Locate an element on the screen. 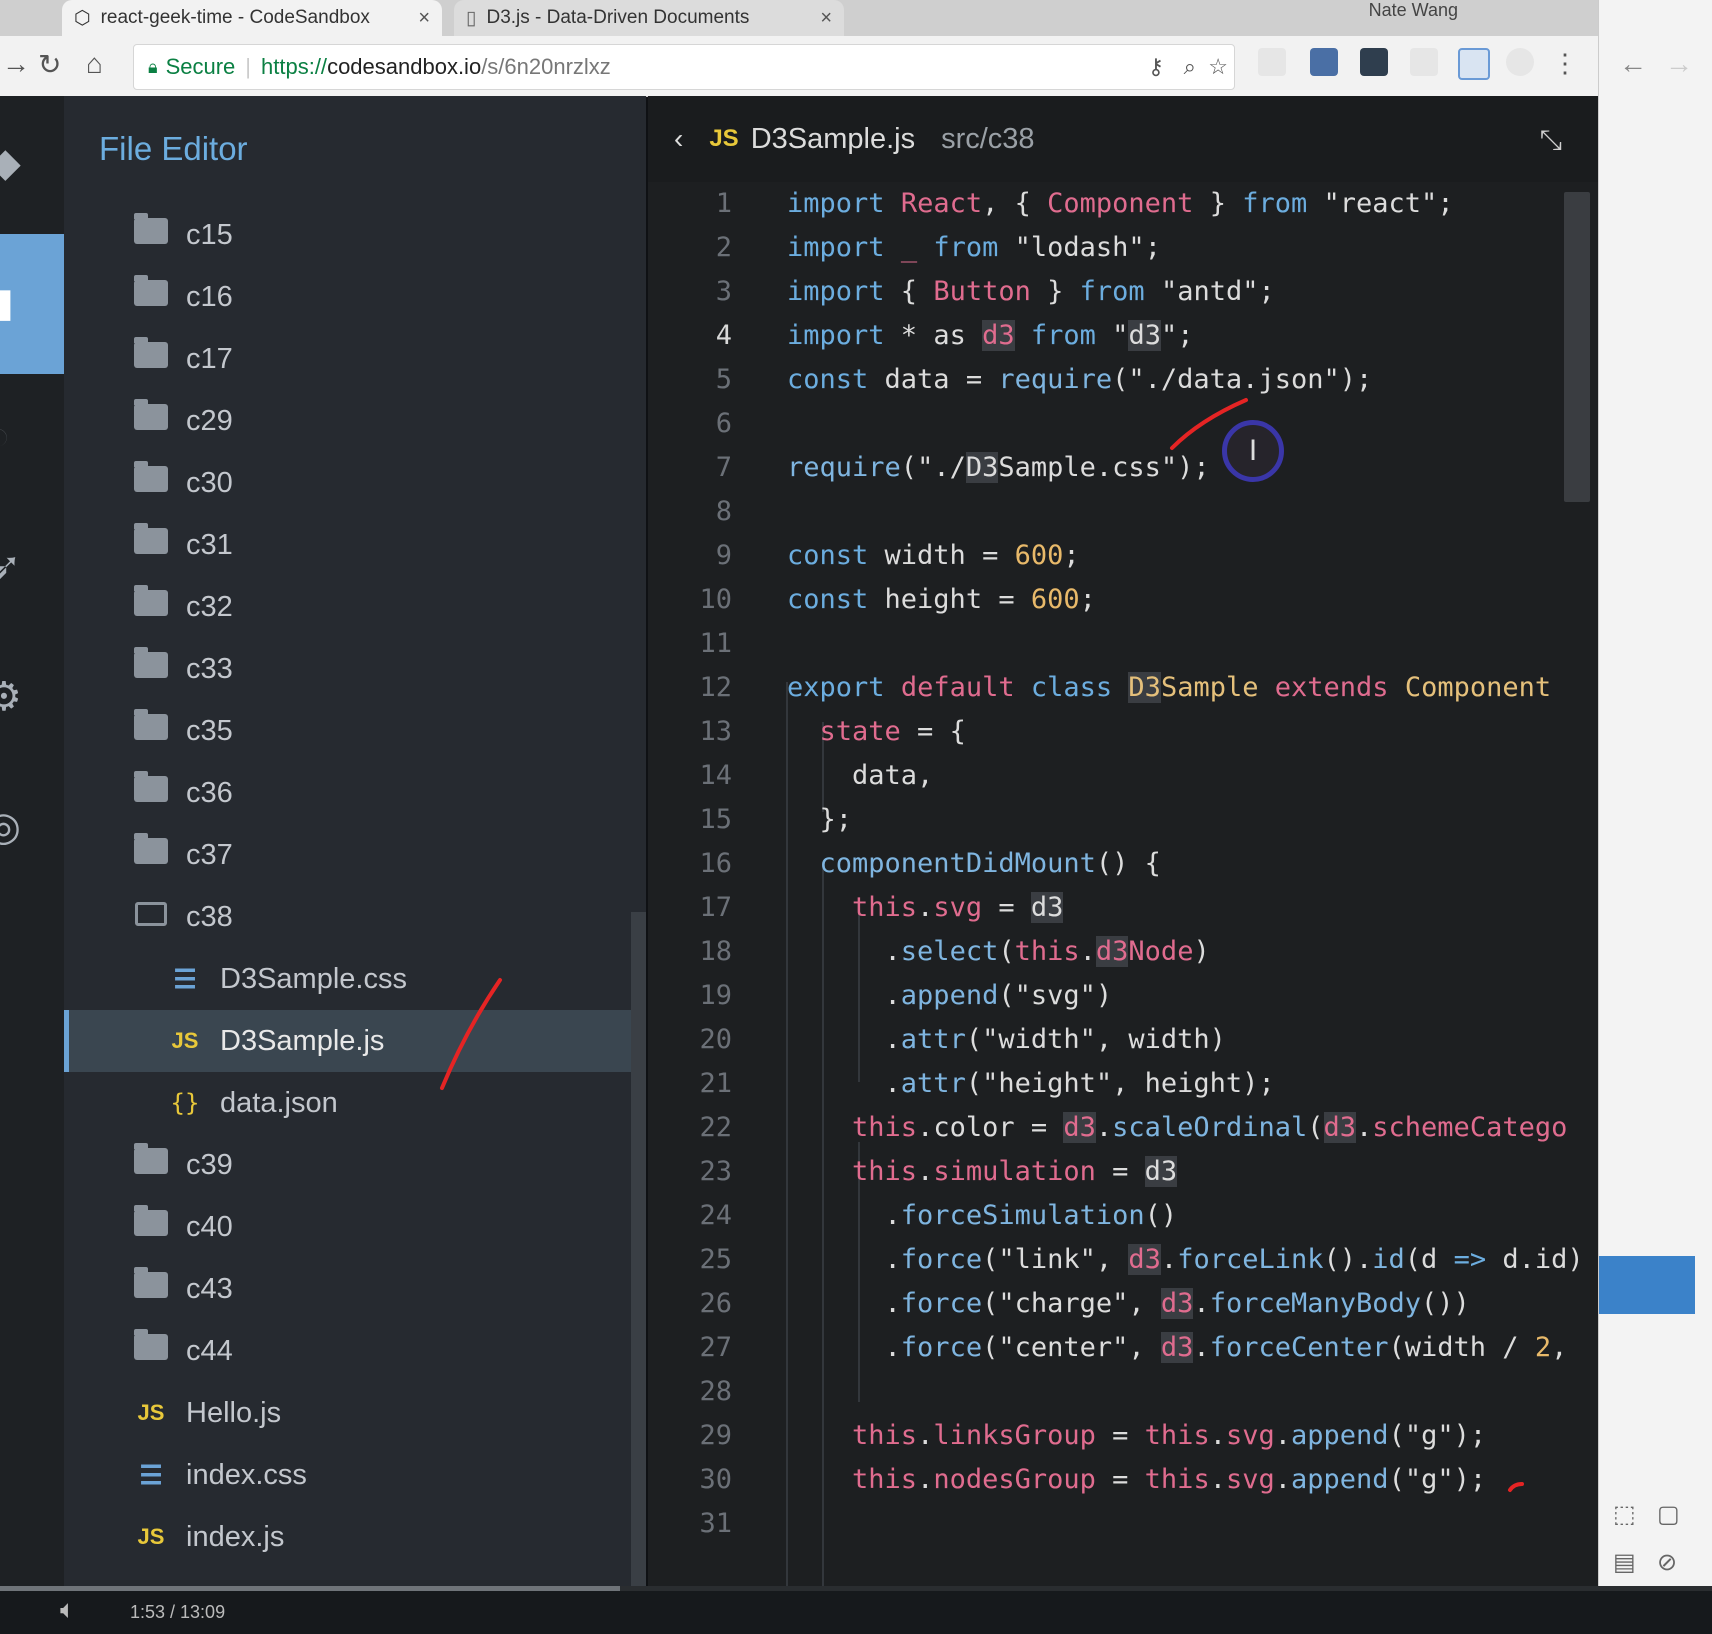 The height and width of the screenshot is (1634, 1712). devtools-panel: ← → ⬚ ▢ ▤ ⊘ is located at coordinates (1655, 793).